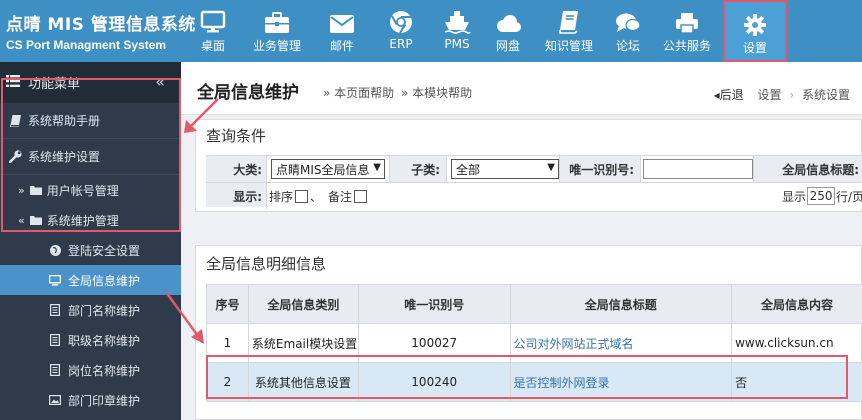 The image size is (862, 420). Describe the element at coordinates (687, 17) in the screenshot. I see `printer-icon` at that location.